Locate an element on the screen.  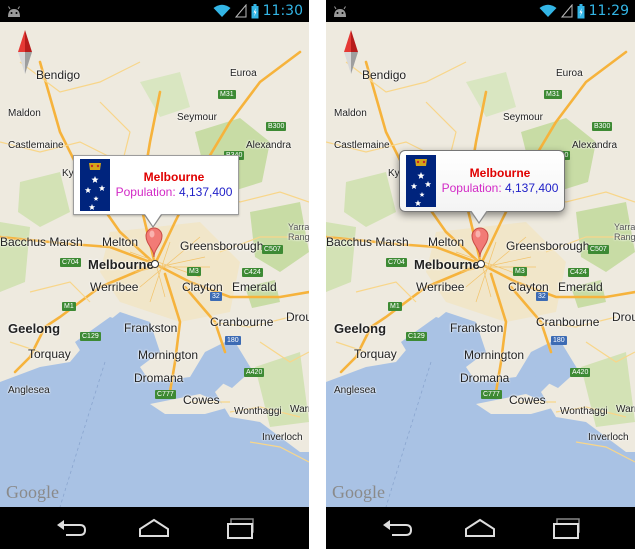
map-label-emerald: Emerald is located at coordinates (254, 287).